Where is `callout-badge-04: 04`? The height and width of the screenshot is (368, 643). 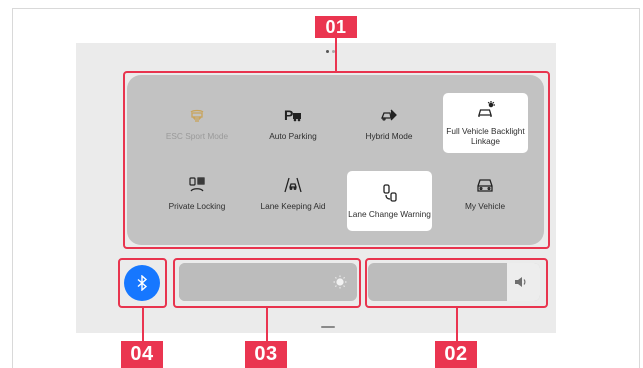 callout-badge-04: 04 is located at coordinates (142, 354).